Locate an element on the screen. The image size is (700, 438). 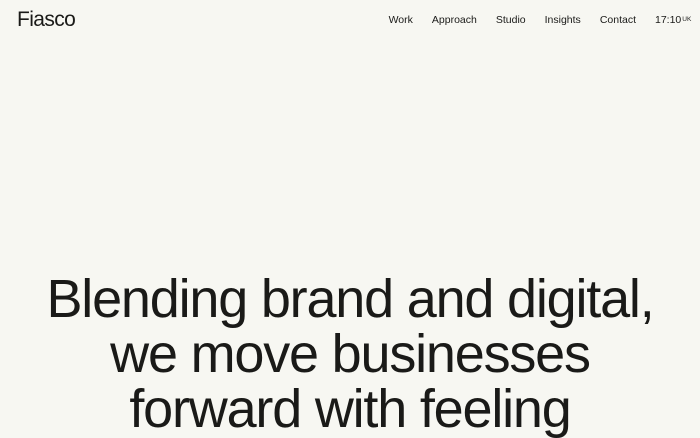
nav-item-approach: Approach is located at coordinates (454, 20).